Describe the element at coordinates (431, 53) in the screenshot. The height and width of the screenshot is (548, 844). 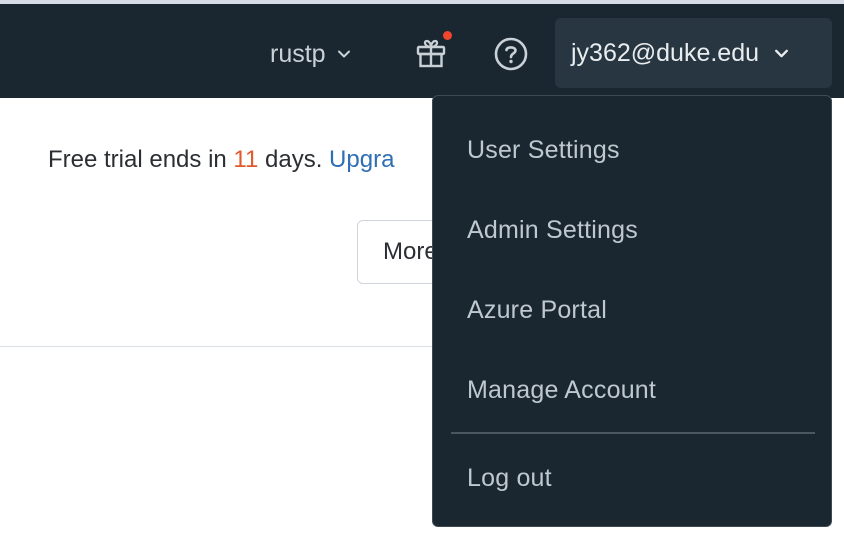
I see `gift-icon` at that location.